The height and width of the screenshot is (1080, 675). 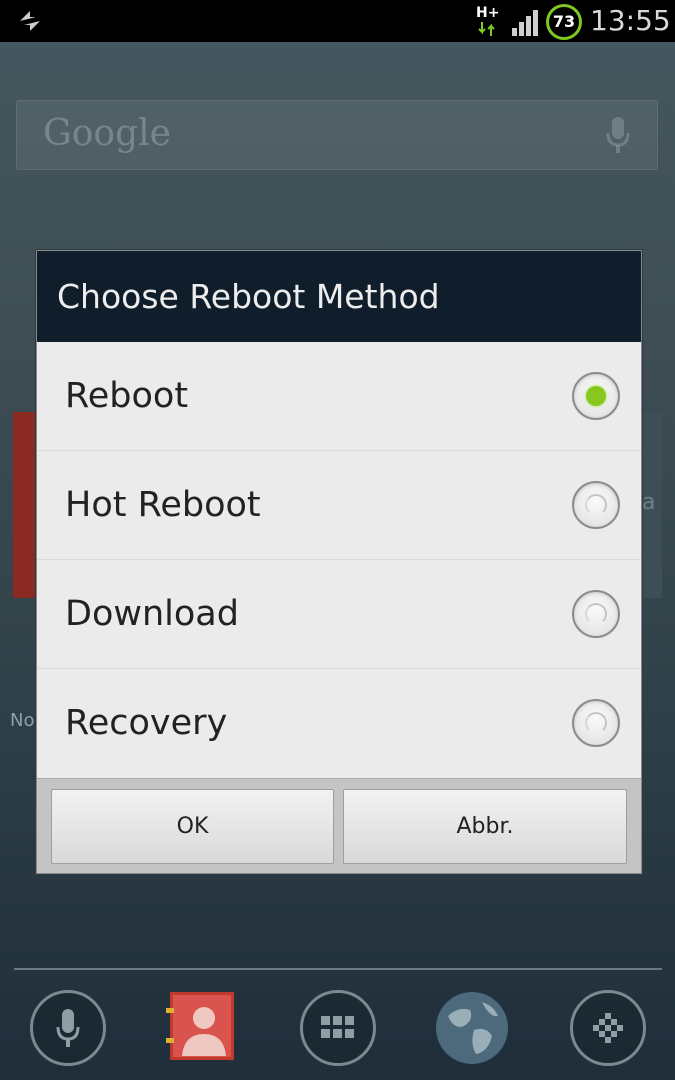 I want to click on network-type-icon: H+, so click(x=488, y=21).